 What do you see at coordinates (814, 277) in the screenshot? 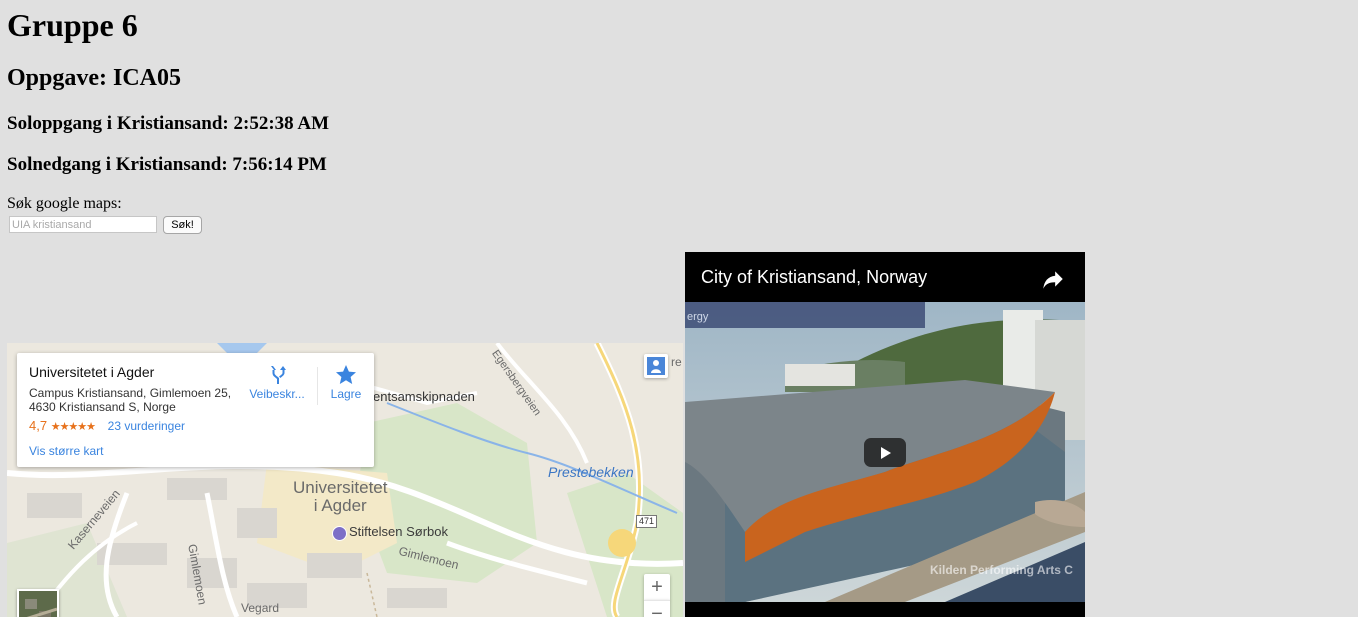
I see `video-title: City of Kristiansand, Norway` at bounding box center [814, 277].